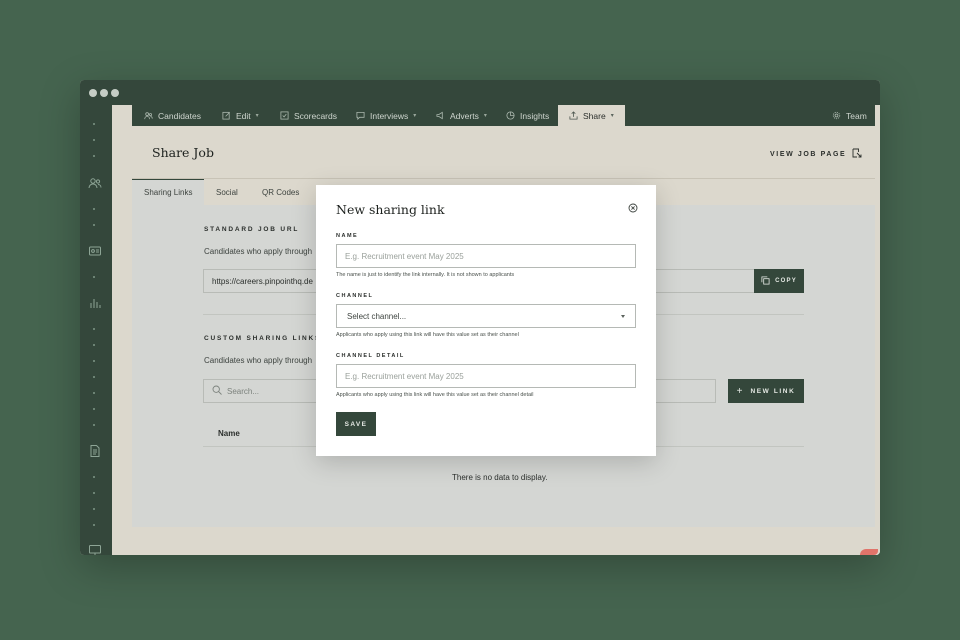 This screenshot has width=960, height=640. Describe the element at coordinates (355, 296) in the screenshot. I see `channel-label: CHANNEL` at that location.